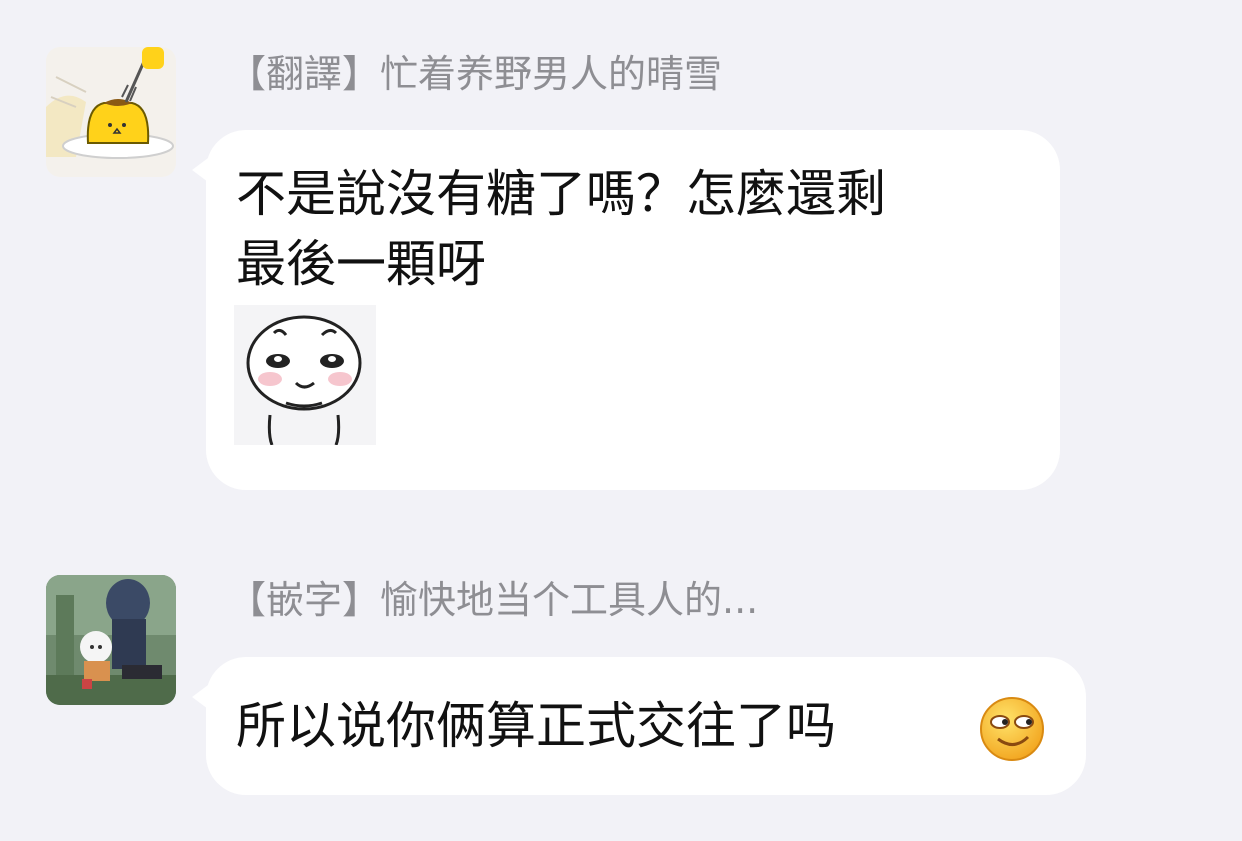 Image resolution: width=1242 pixels, height=841 pixels. I want to click on sender-tag: 【嵌字】, so click(304, 600).